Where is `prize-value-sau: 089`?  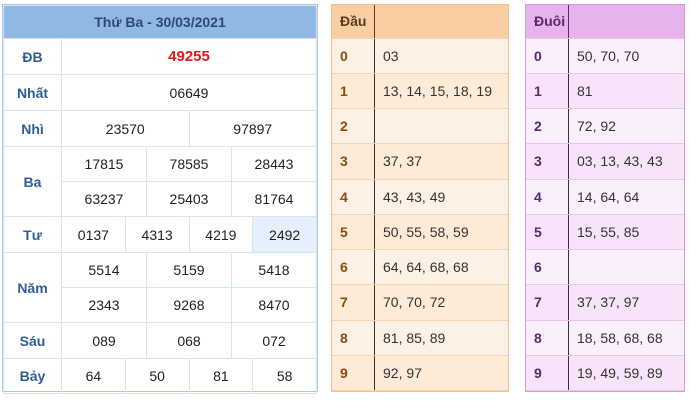 prize-value-sau: 089 is located at coordinates (104, 340).